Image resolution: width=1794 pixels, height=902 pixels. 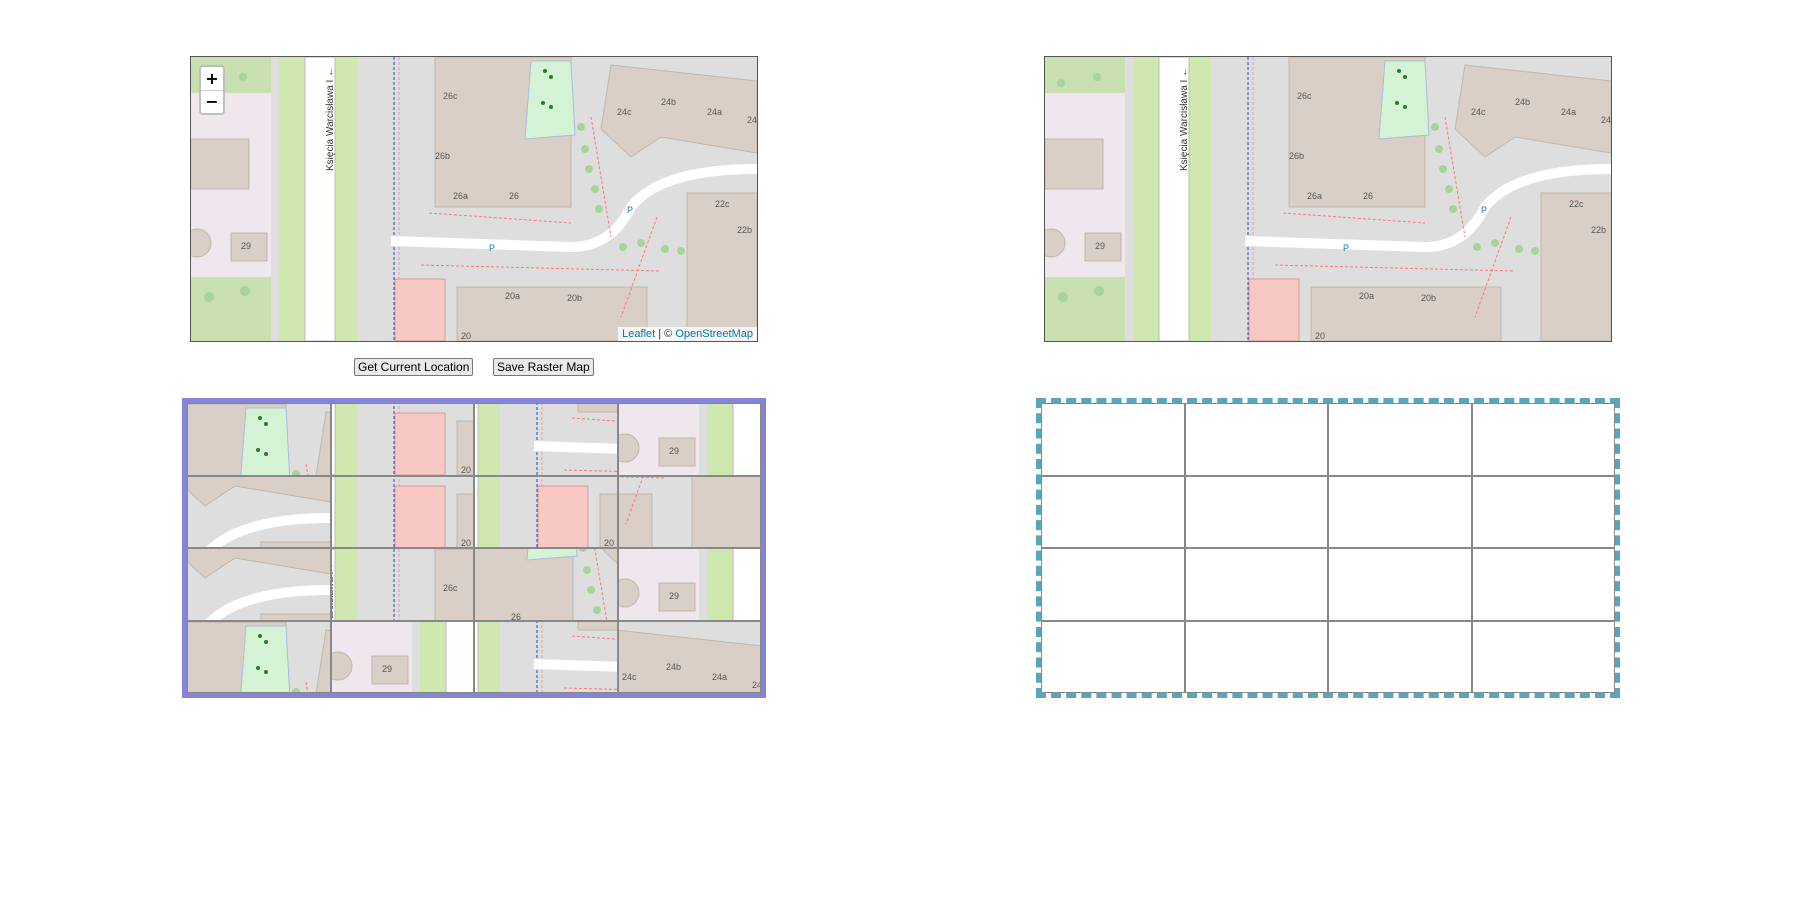 What do you see at coordinates (212, 78) in the screenshot?
I see `zoom-in-button: +` at bounding box center [212, 78].